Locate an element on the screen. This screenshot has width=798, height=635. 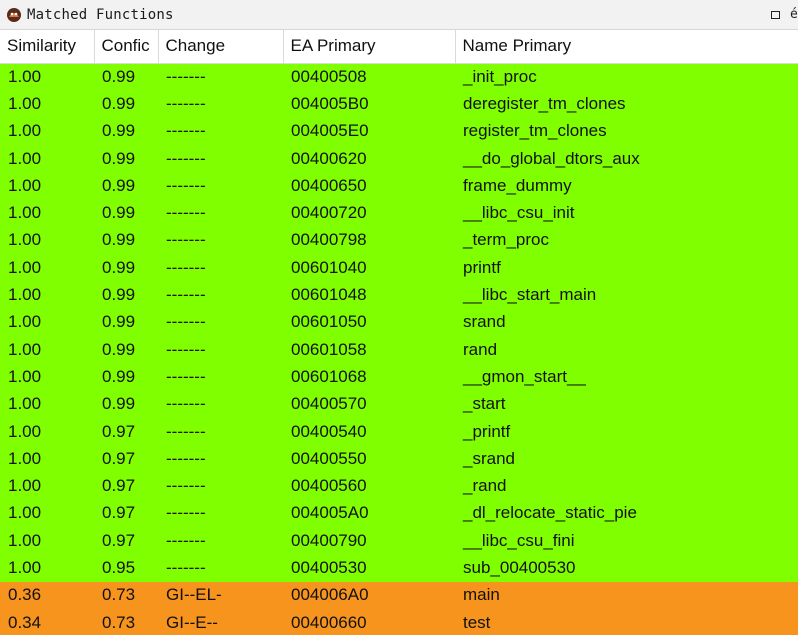
cell-name-primary: main is located at coordinates (626, 595).